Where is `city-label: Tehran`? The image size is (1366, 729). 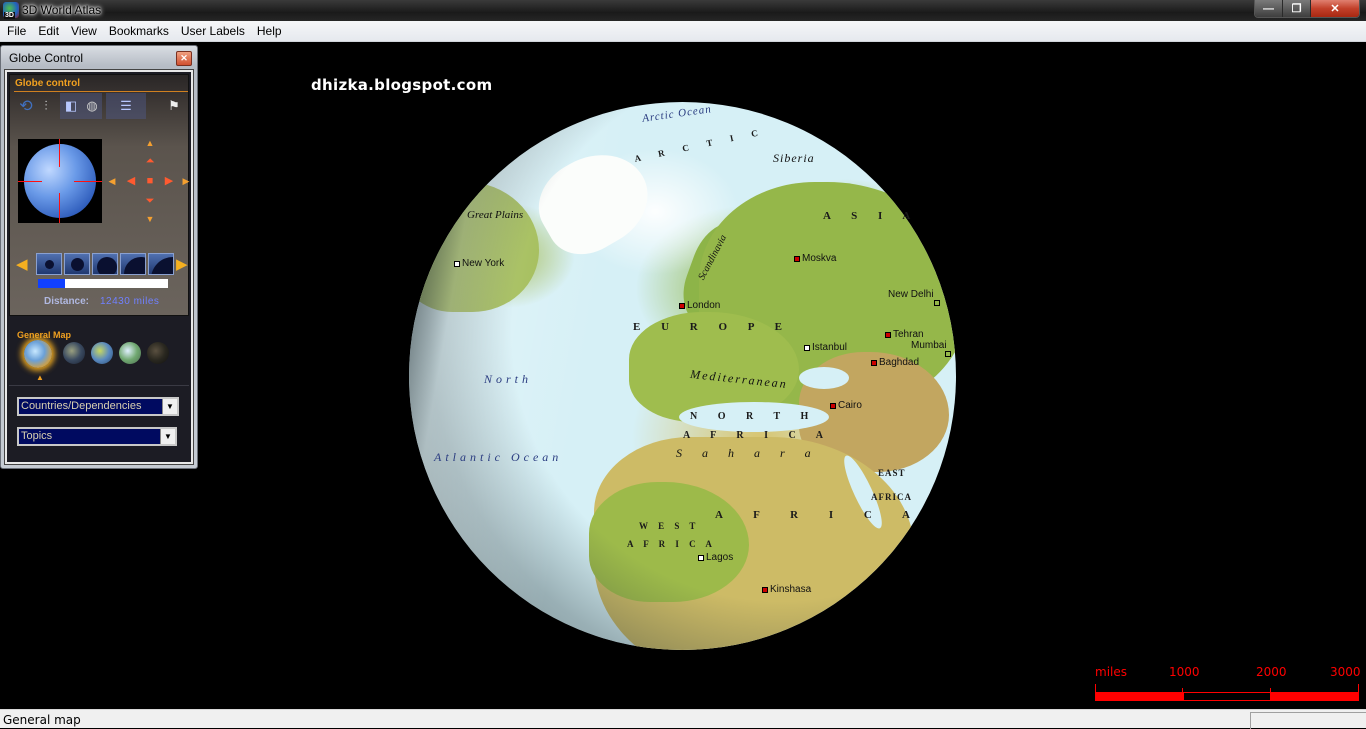 city-label: Tehran is located at coordinates (908, 334).